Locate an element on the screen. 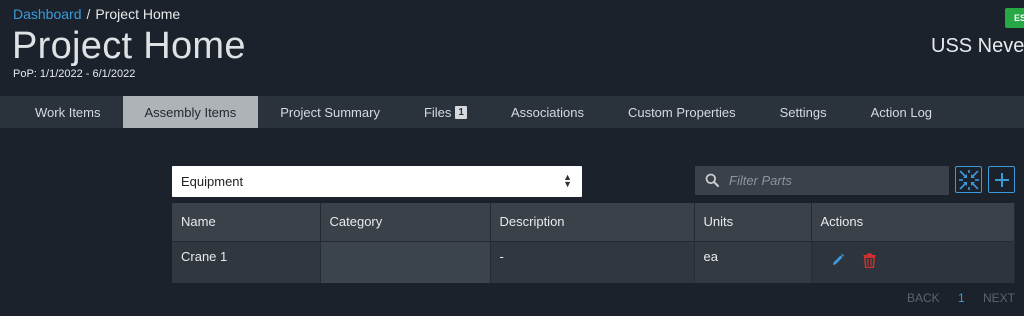  table-header-row: Name Category Description Units Actions is located at coordinates (593, 222).